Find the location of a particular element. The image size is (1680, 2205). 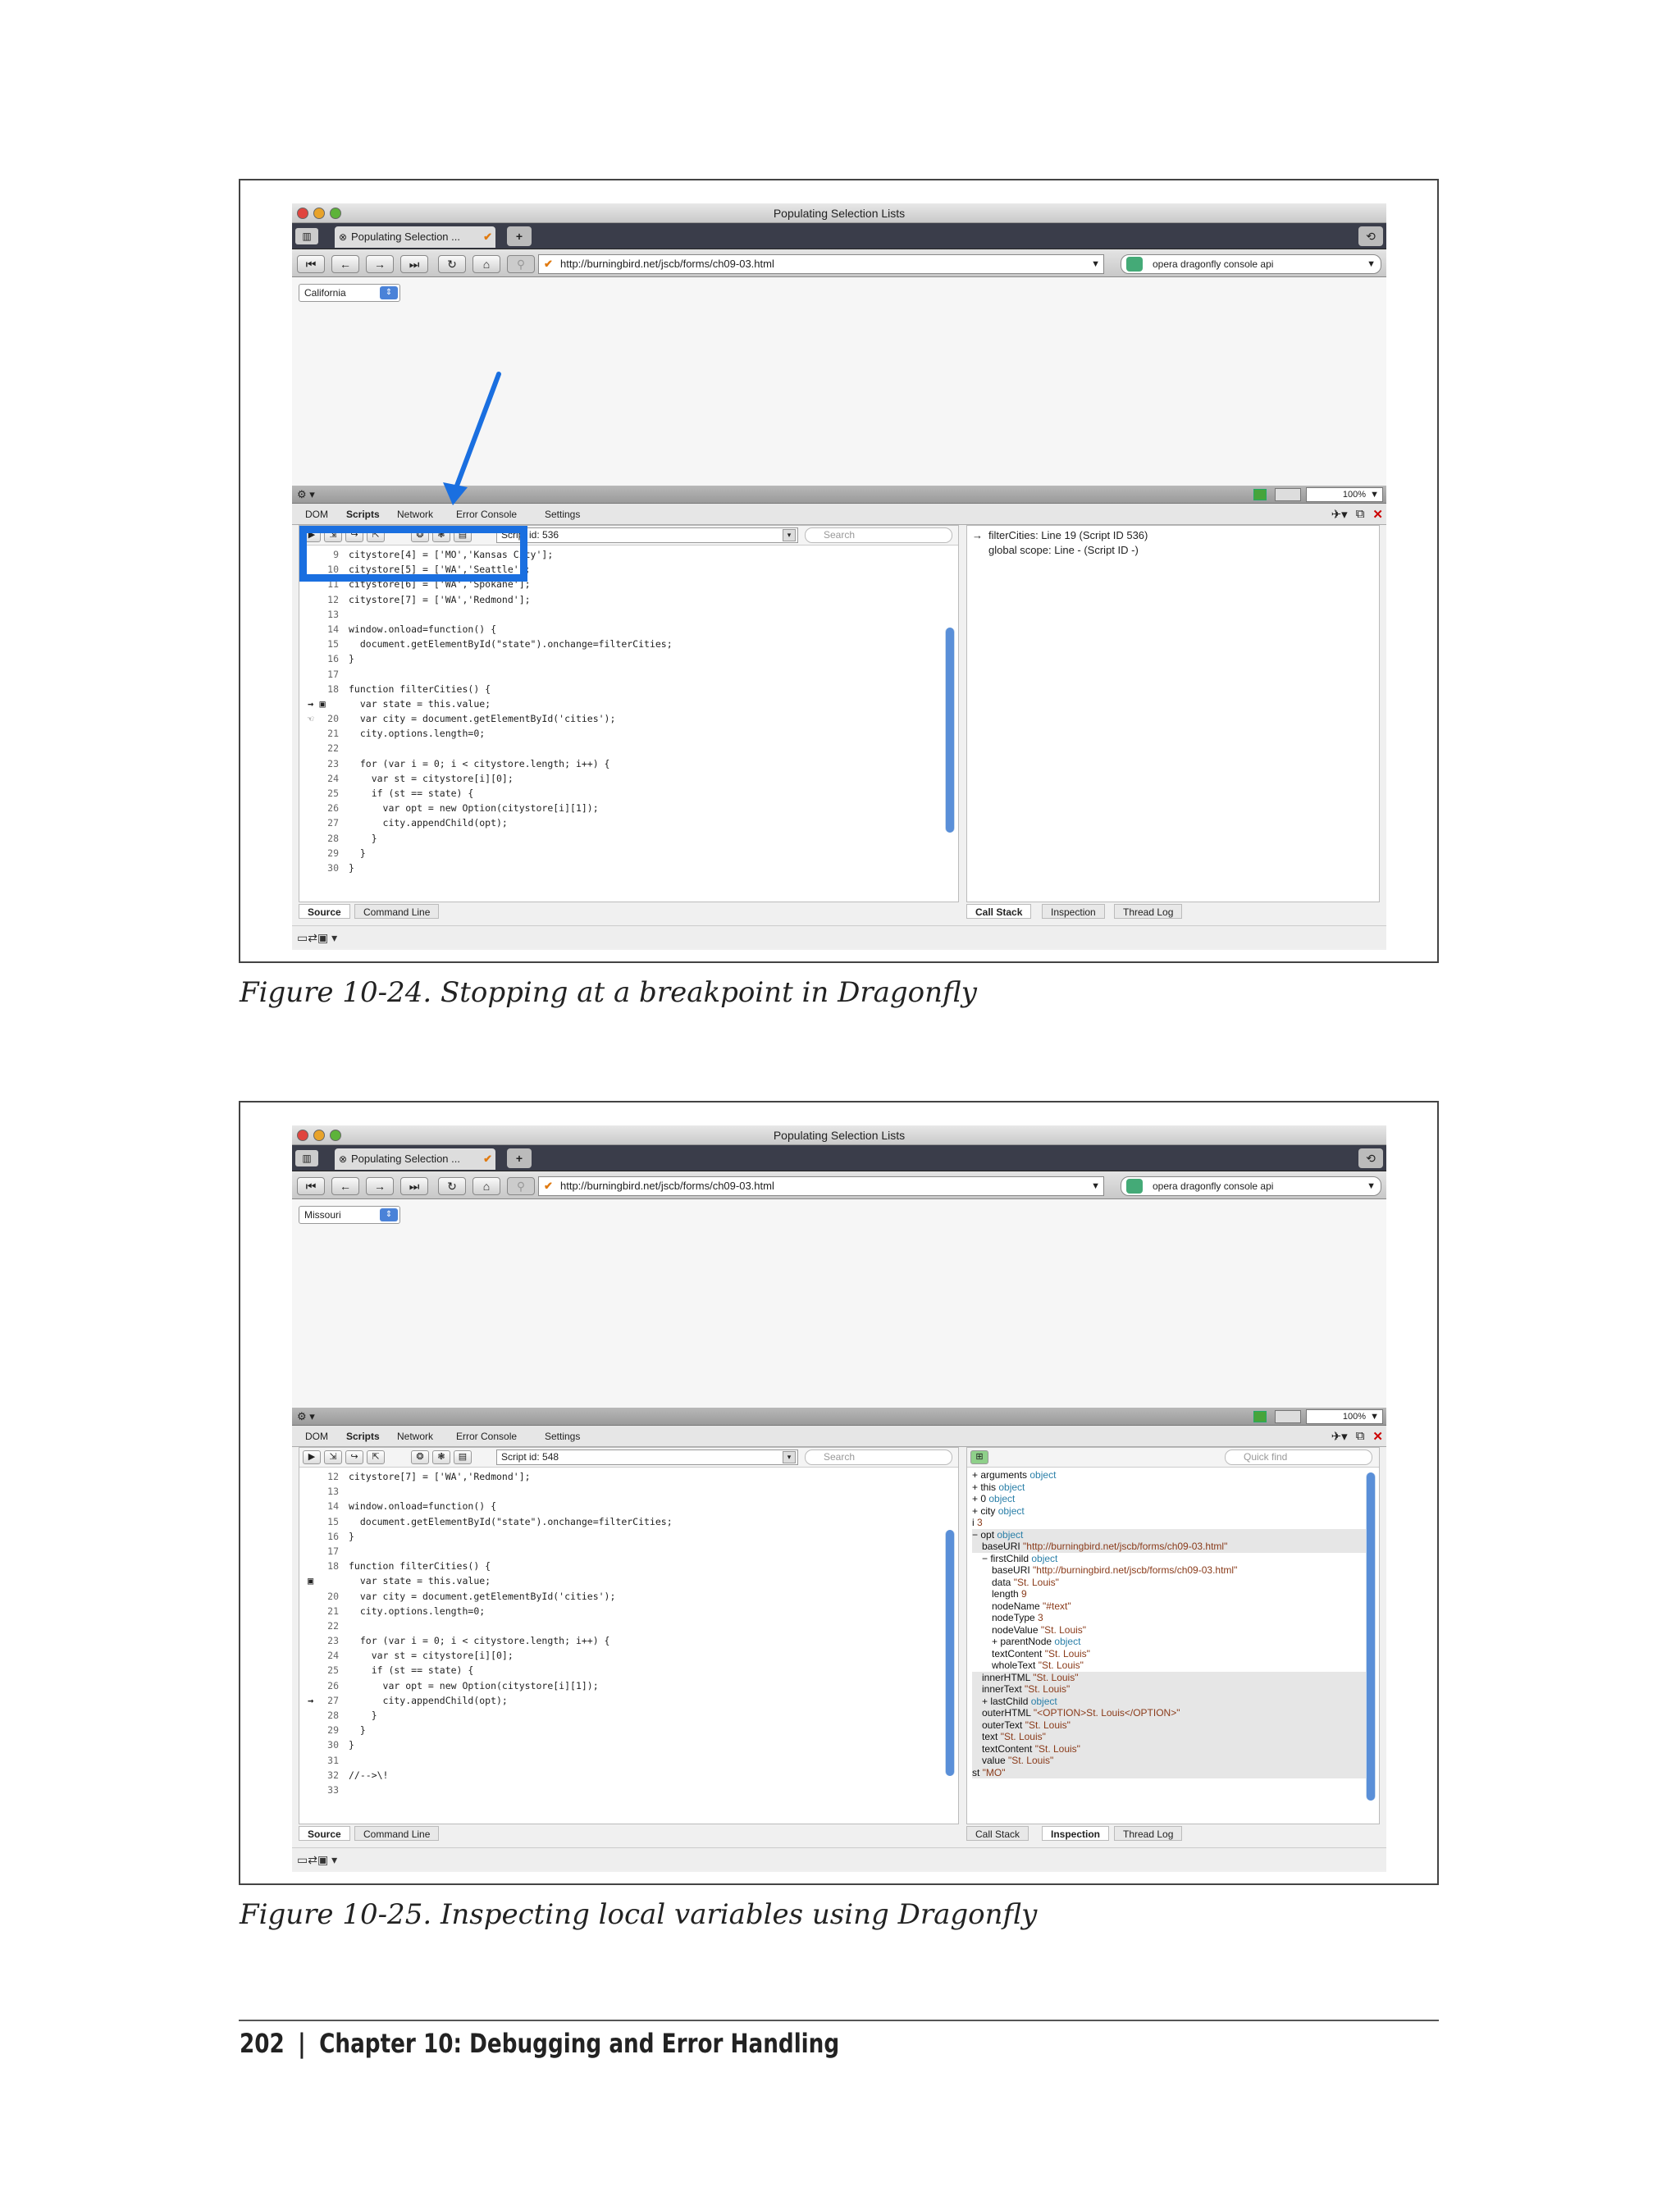

code-line: 21 city.options.length=0; is located at coordinates (623, 1611).